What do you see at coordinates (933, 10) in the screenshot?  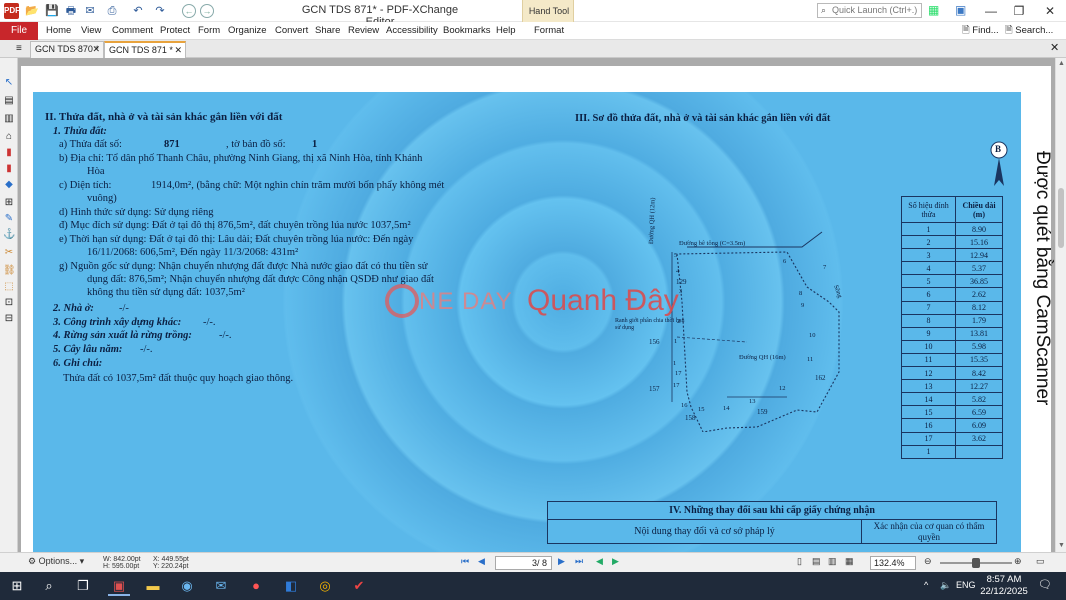 I see `layout-icon: ▦` at bounding box center [933, 10].